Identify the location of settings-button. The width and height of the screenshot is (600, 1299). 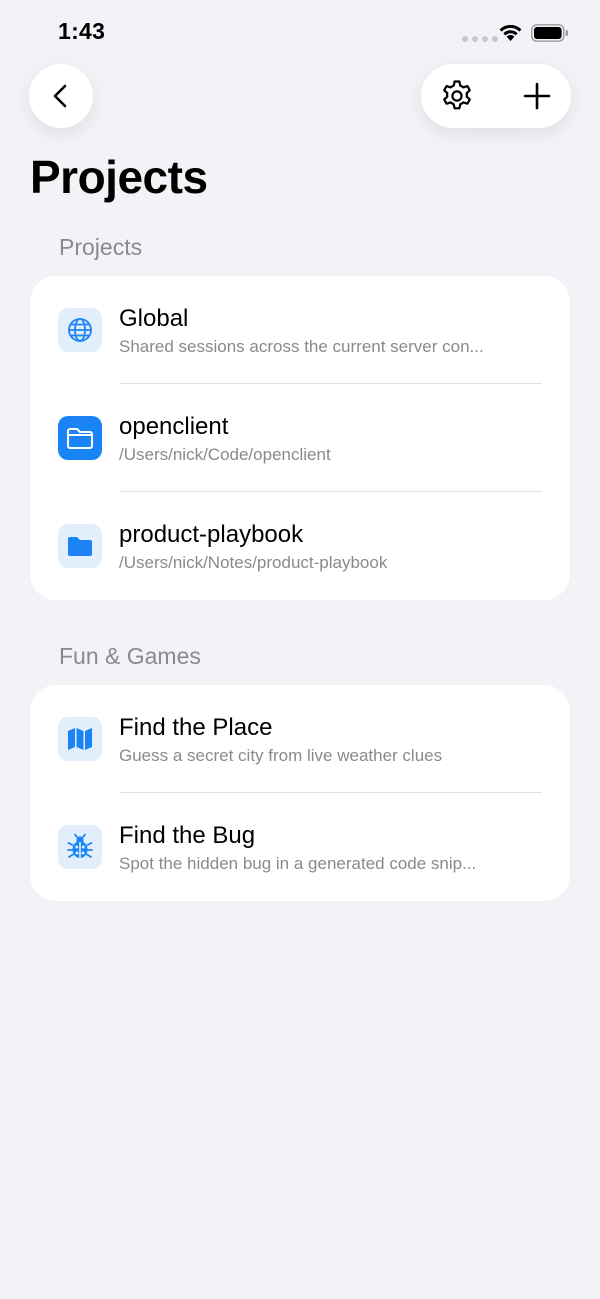
(457, 96).